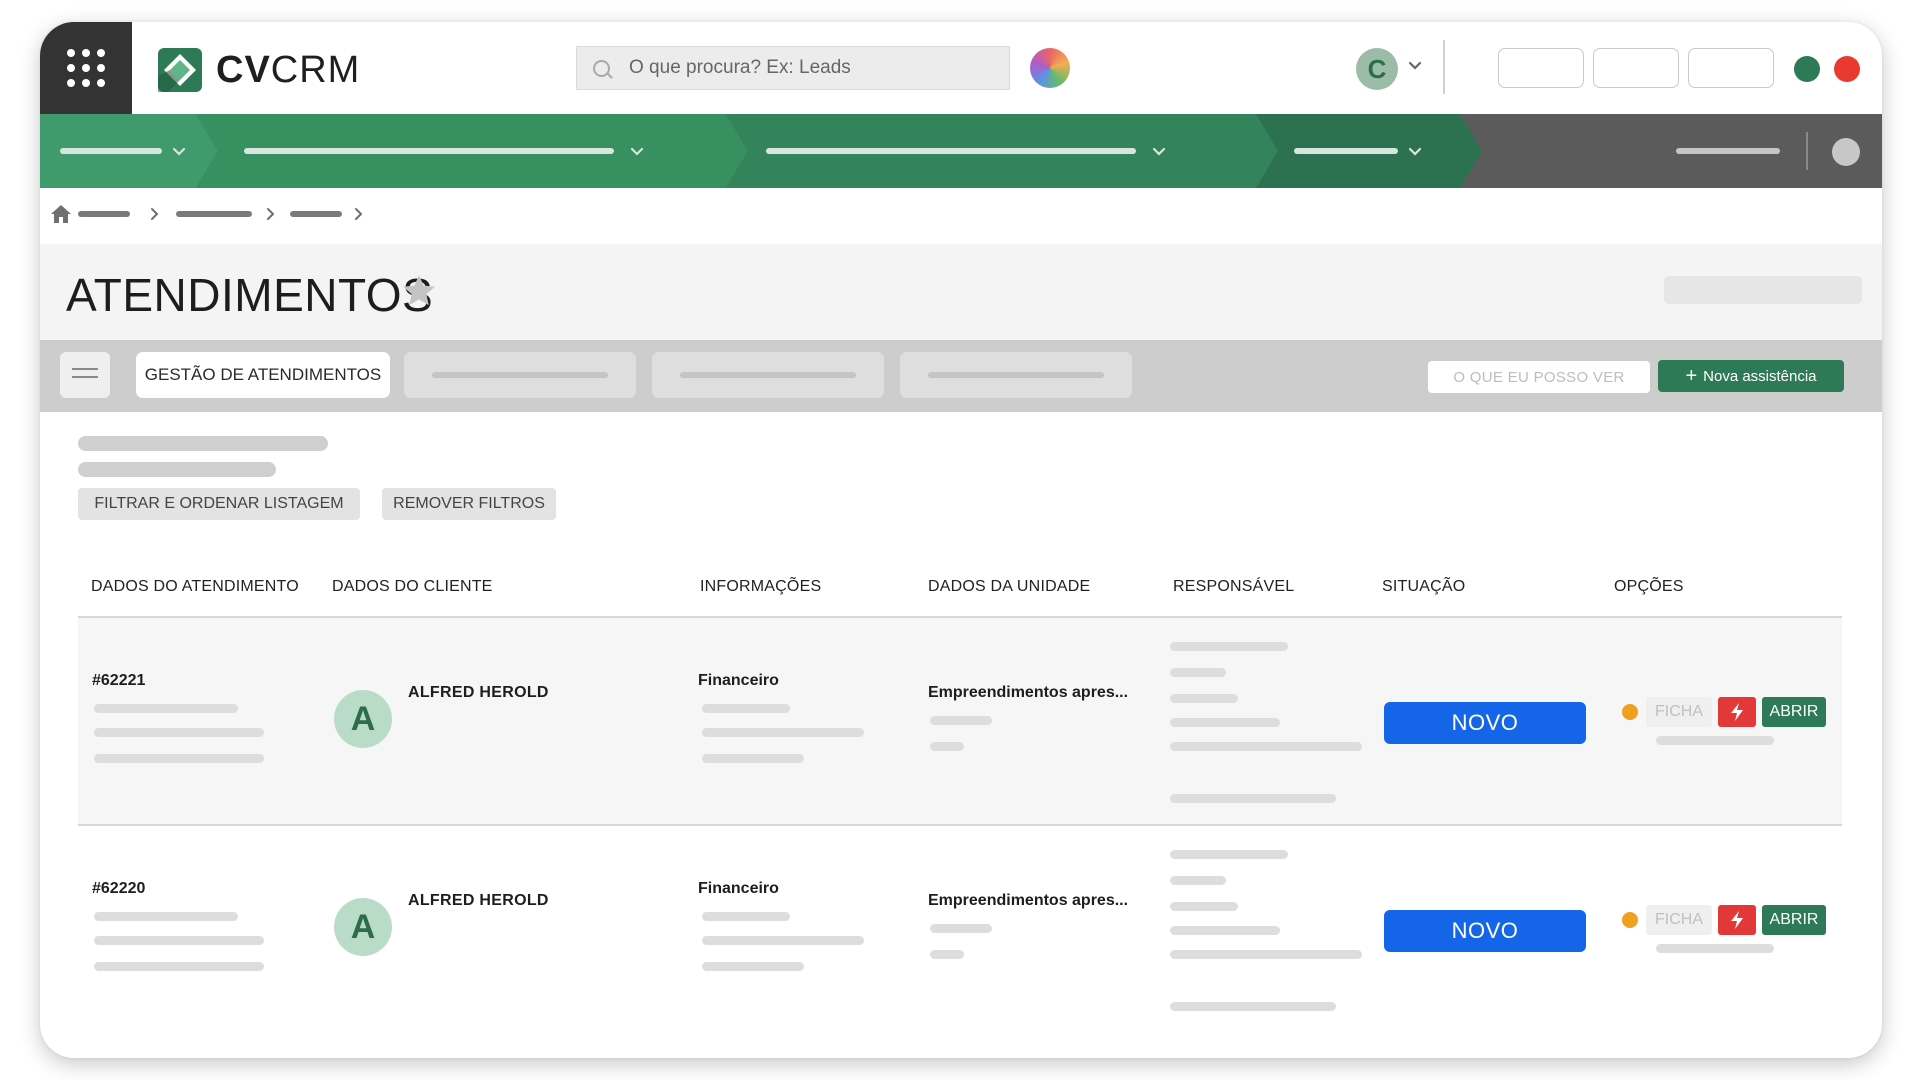  I want to click on app-grid-icon, so click(86, 68).